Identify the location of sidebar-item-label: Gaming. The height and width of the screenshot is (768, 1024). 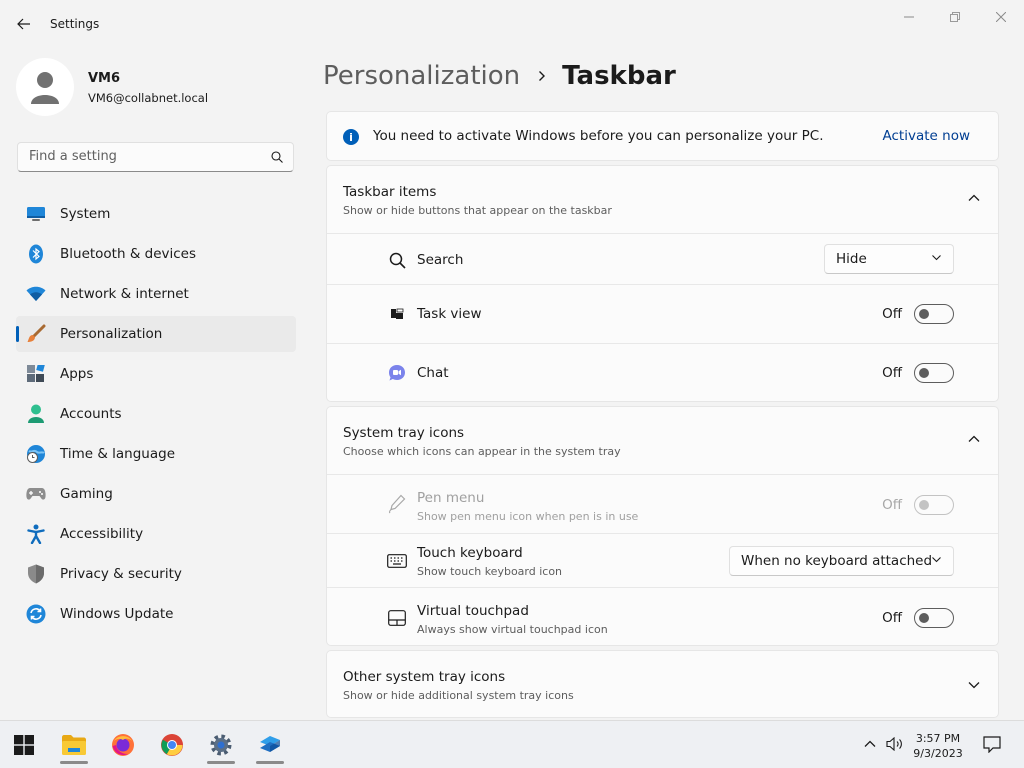
(86, 494).